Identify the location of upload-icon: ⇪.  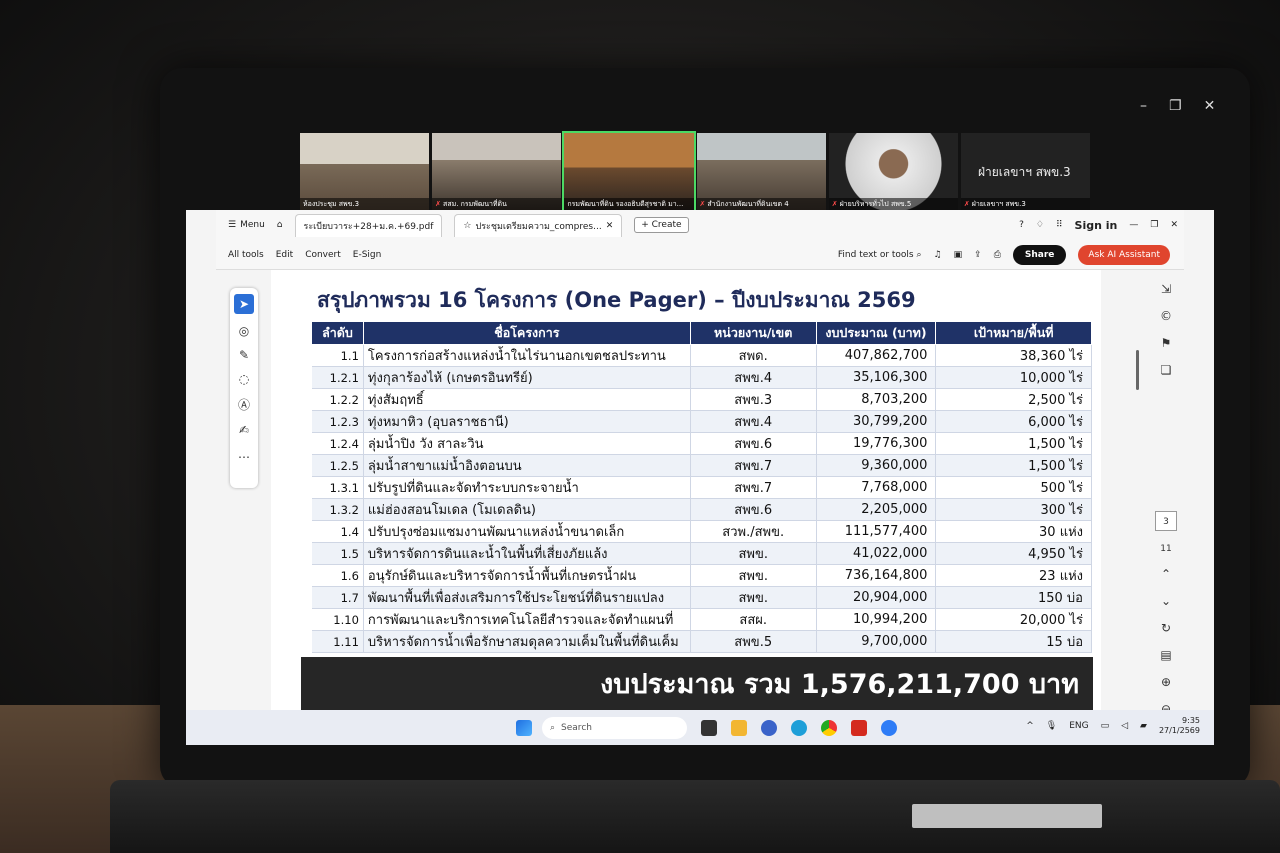
(978, 255).